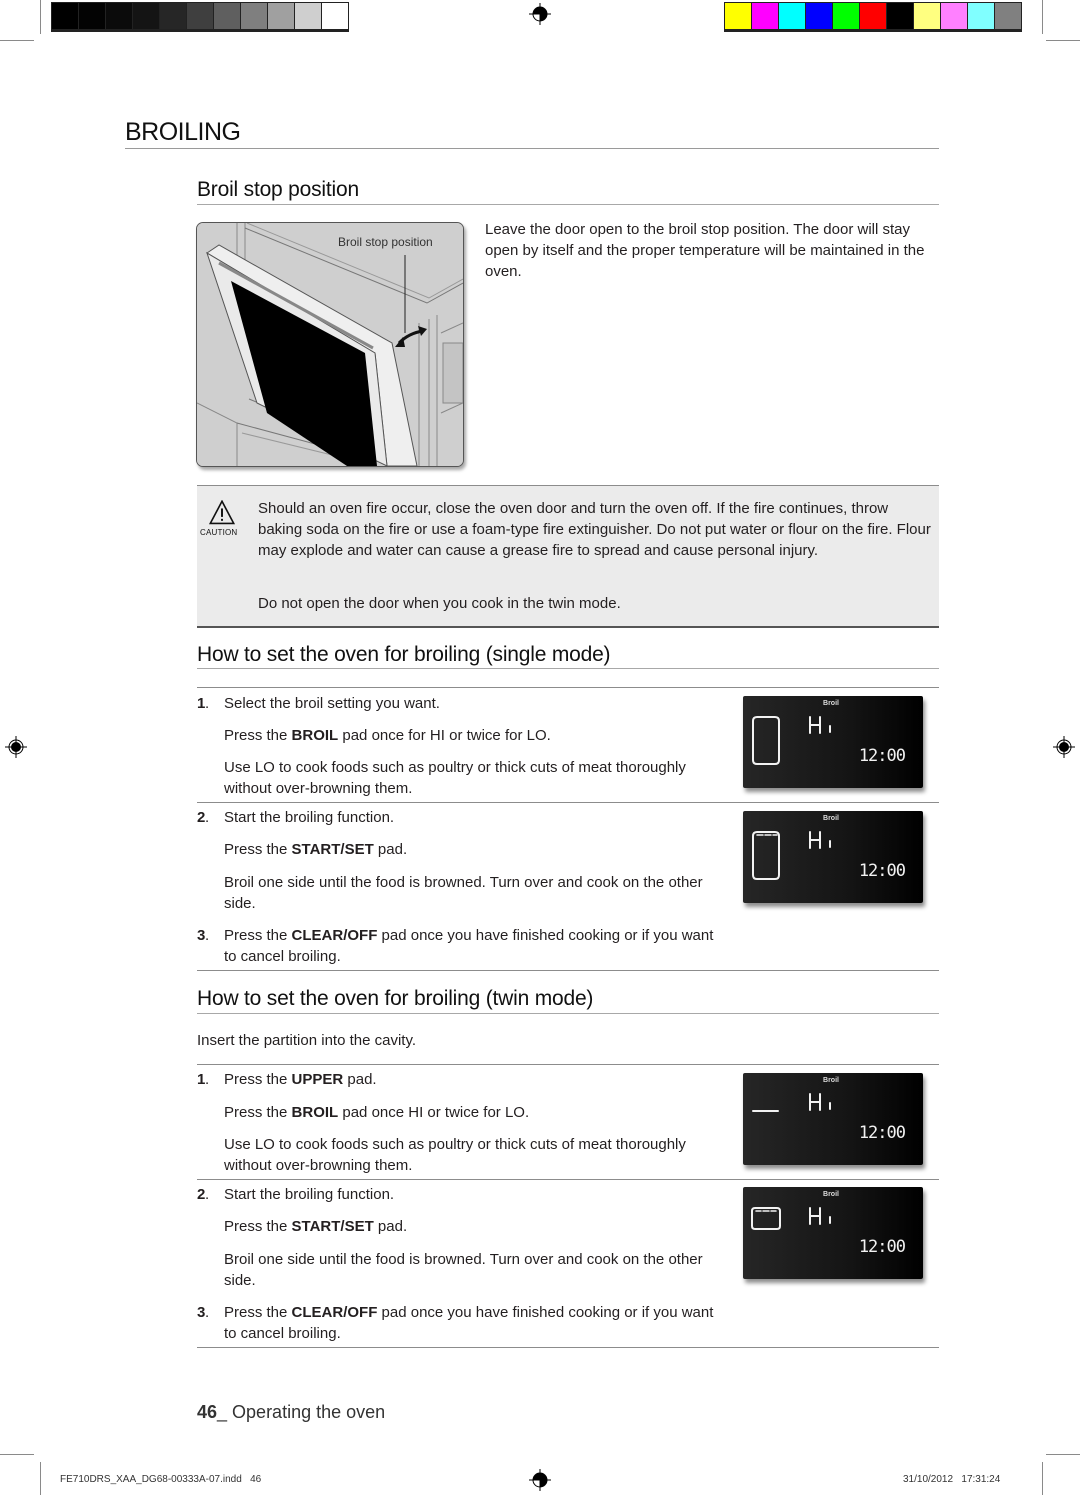  I want to click on page-footer: 46_ Operating the oven, so click(291, 1412).